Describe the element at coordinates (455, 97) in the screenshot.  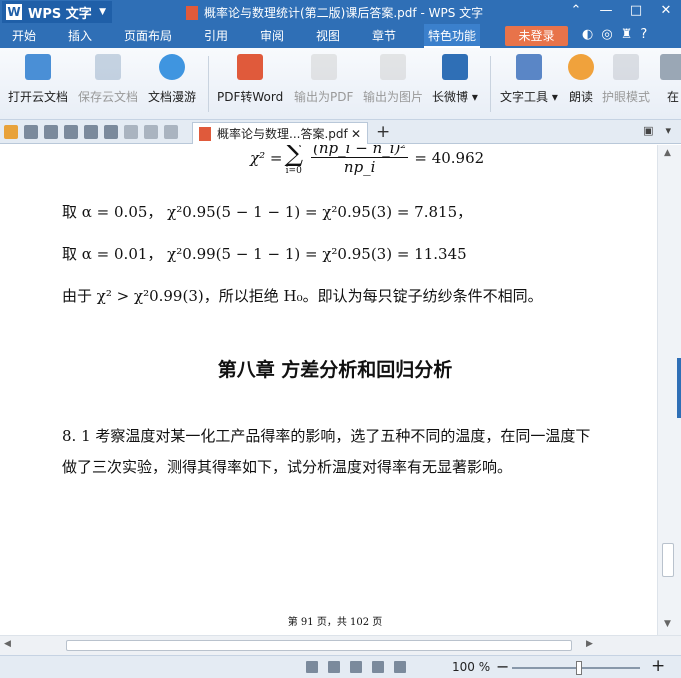
I see `button-label: 长微博 ▾` at that location.